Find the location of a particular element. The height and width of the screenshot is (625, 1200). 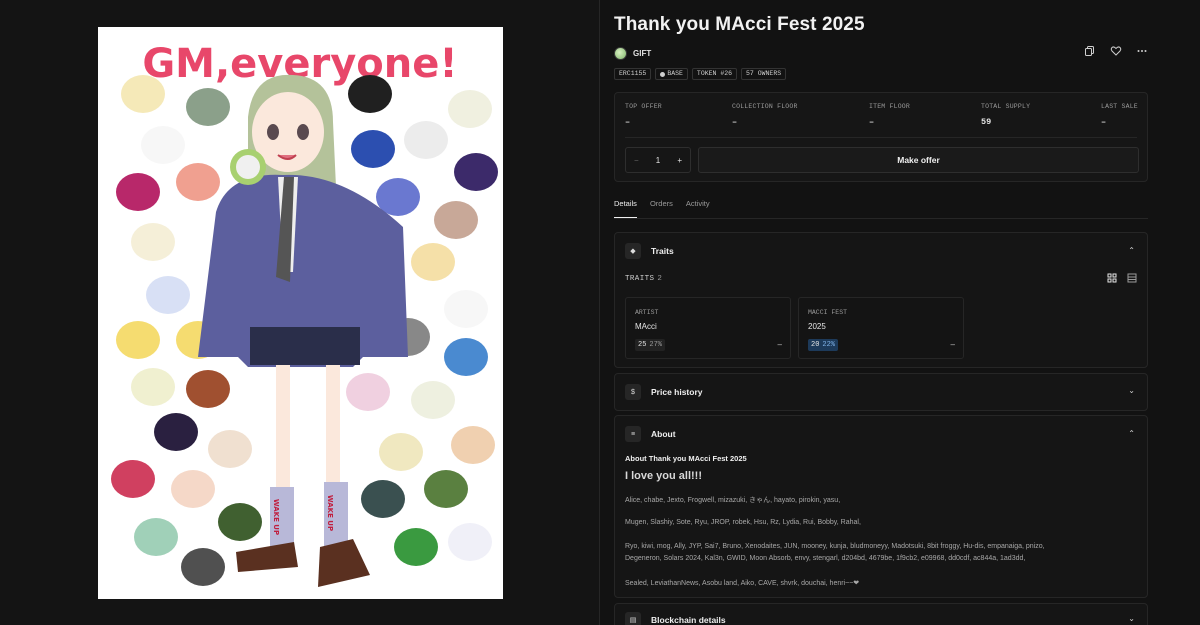

tab-details: Details is located at coordinates (625, 208).